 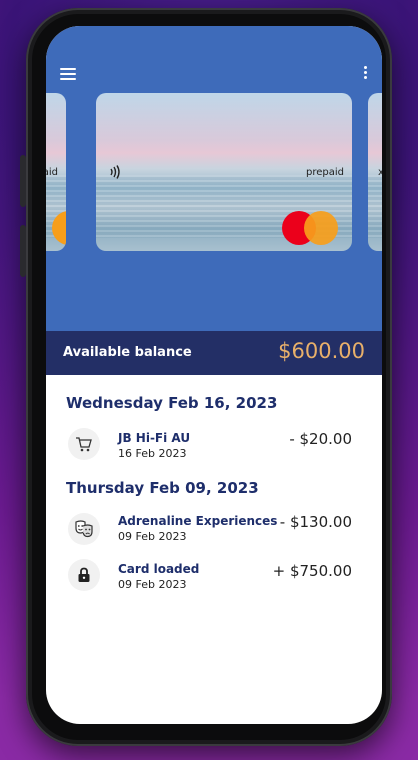 What do you see at coordinates (325, 172) in the screenshot?
I see `card-type-label: prepaid` at bounding box center [325, 172].